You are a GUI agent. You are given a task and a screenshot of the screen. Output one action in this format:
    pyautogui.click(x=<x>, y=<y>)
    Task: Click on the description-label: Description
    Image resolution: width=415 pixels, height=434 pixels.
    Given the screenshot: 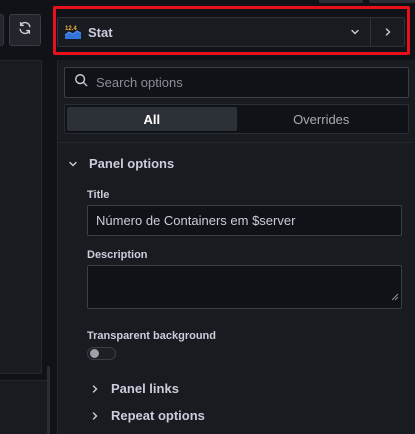 What is the action you would take?
    pyautogui.click(x=117, y=255)
    